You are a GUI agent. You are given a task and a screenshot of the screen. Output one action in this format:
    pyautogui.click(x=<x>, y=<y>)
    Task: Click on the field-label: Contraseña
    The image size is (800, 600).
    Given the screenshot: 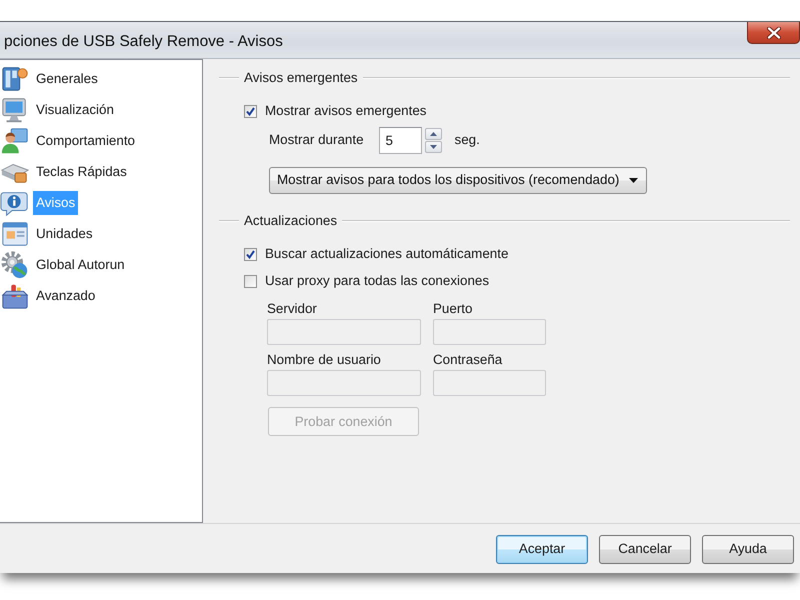 What is the action you would take?
    pyautogui.click(x=467, y=360)
    